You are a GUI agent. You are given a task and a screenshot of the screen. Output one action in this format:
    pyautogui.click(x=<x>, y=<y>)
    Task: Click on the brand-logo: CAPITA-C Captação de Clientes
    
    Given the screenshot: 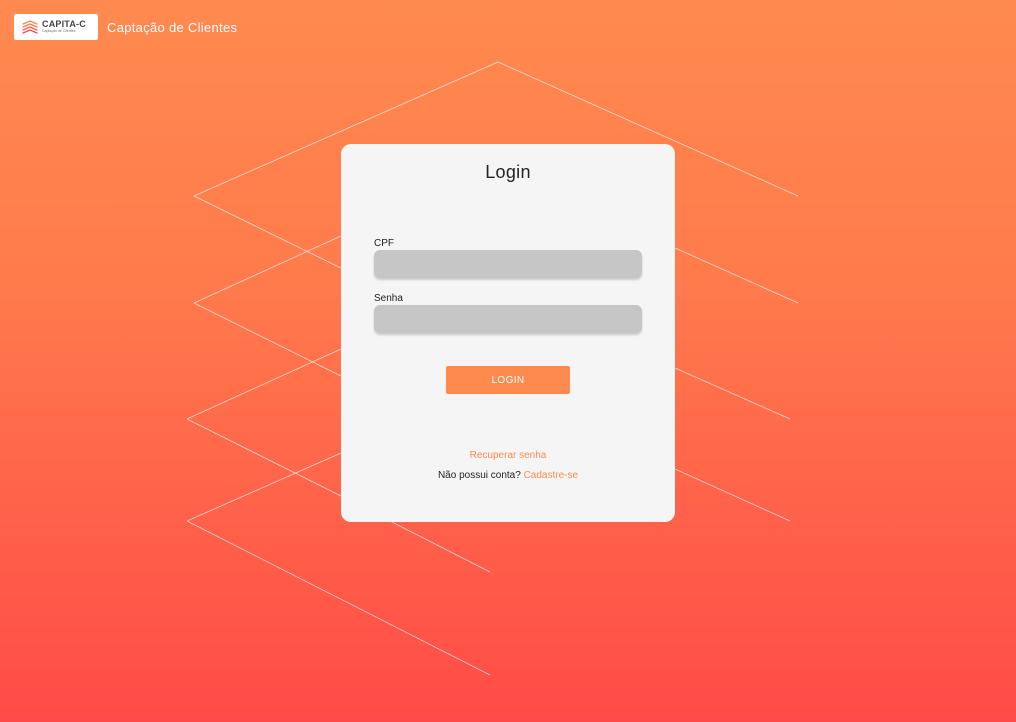 What is the action you would take?
    pyautogui.click(x=56, y=27)
    